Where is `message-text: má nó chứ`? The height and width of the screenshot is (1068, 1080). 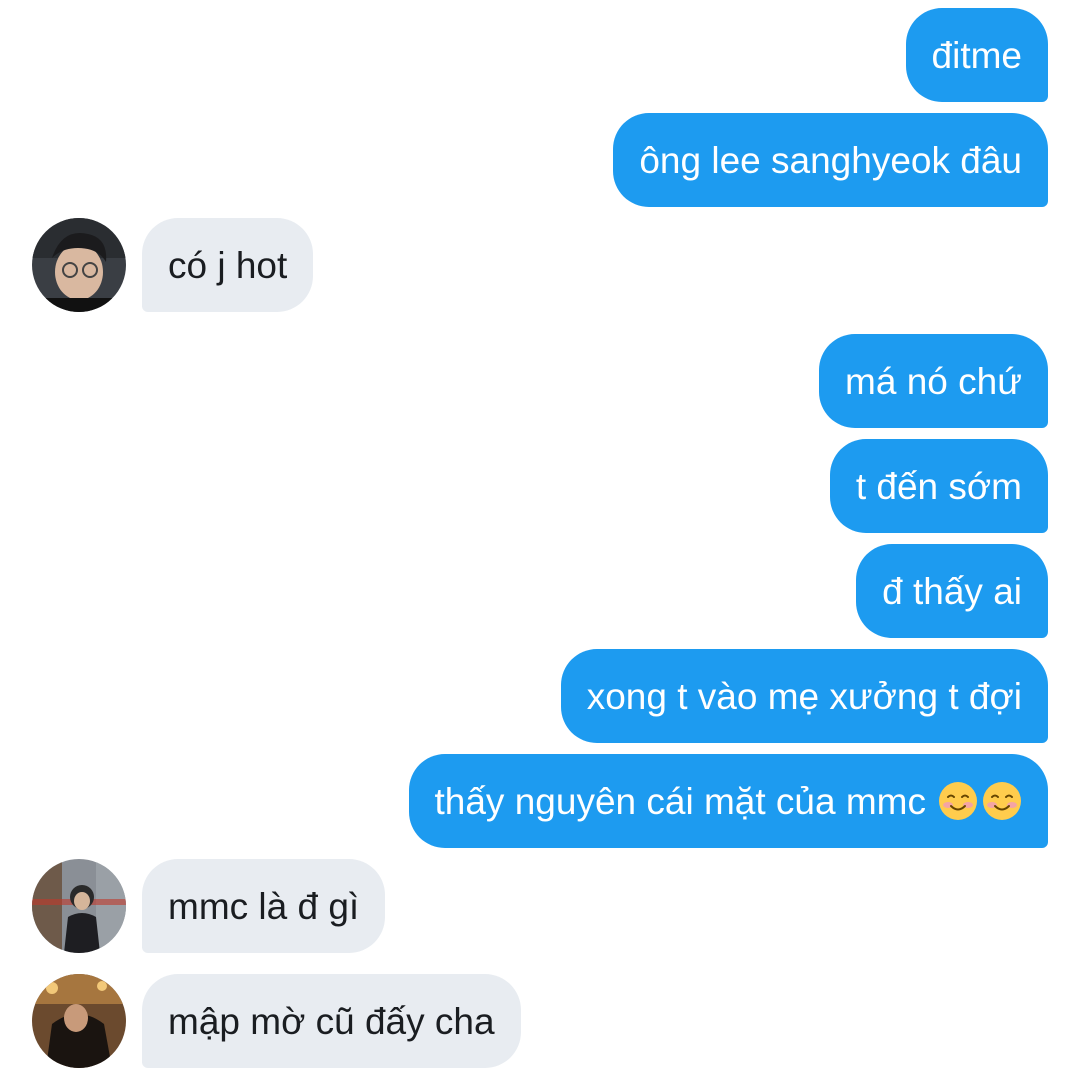
message-text: má nó chứ is located at coordinates (933, 381).